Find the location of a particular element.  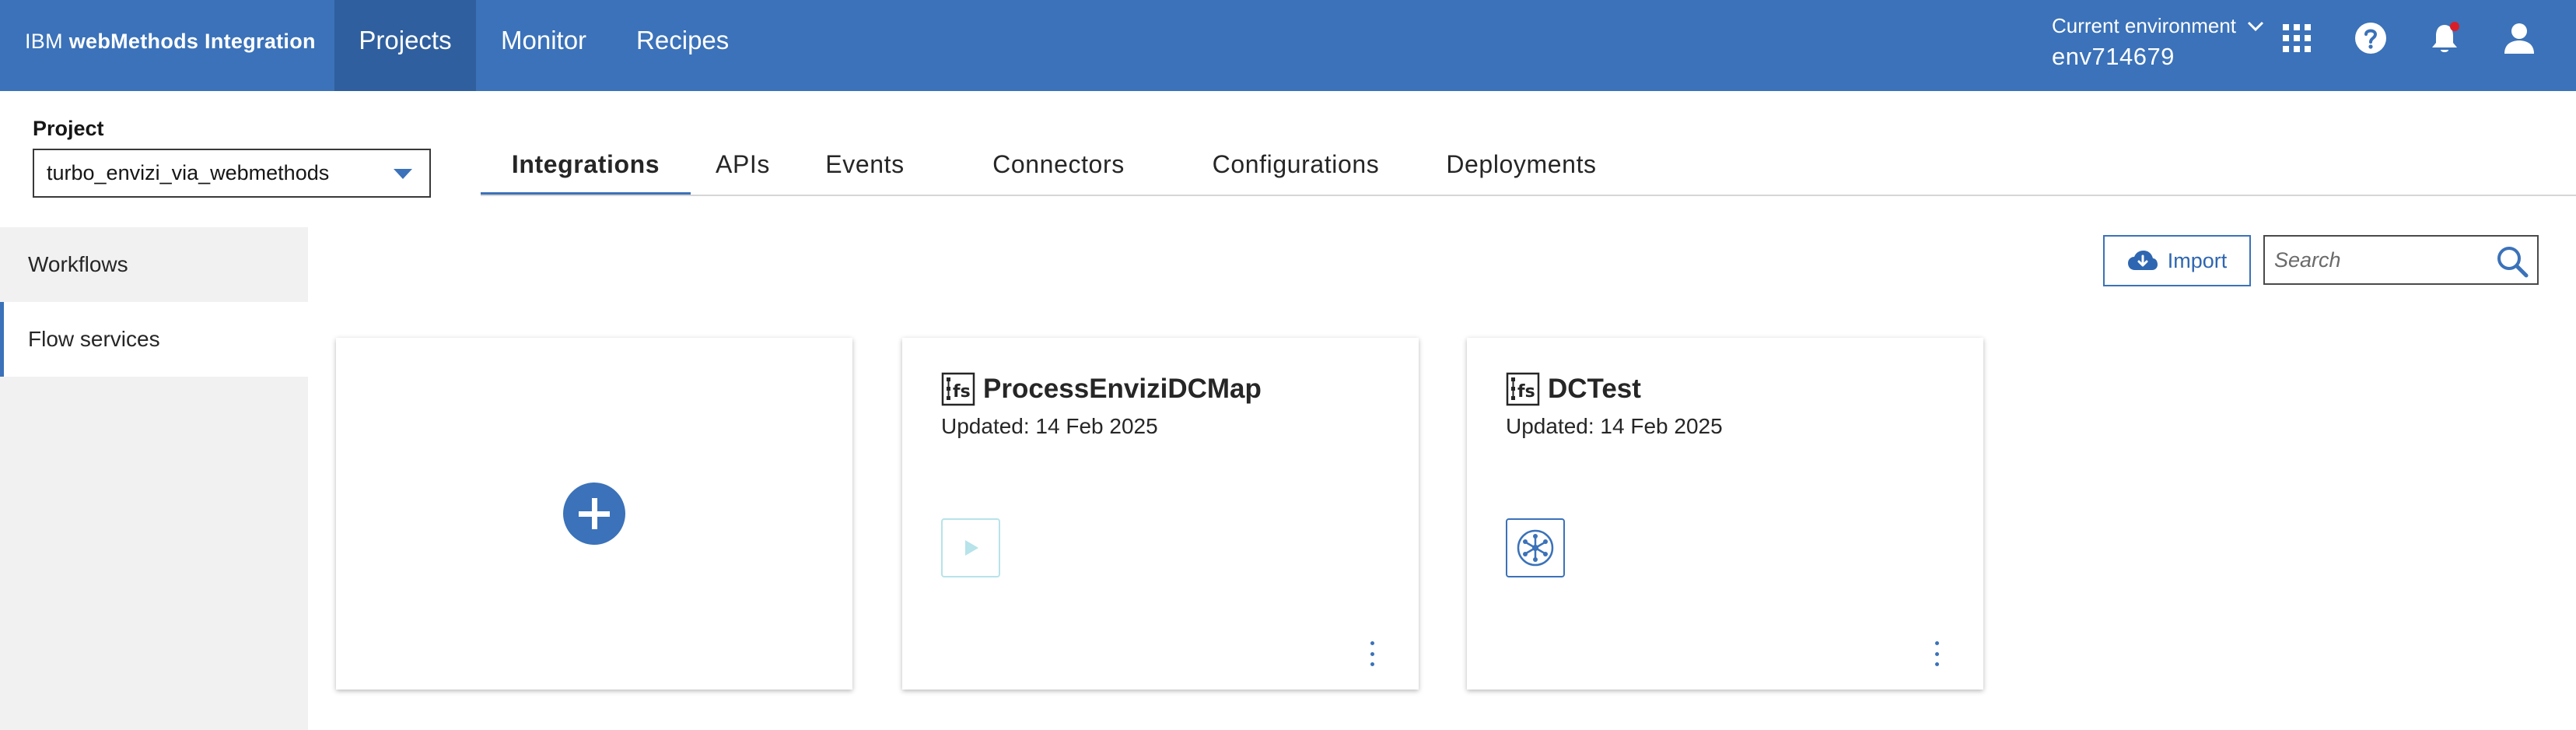

card-title: ProcessEnviziDCMap is located at coordinates (1122, 389).